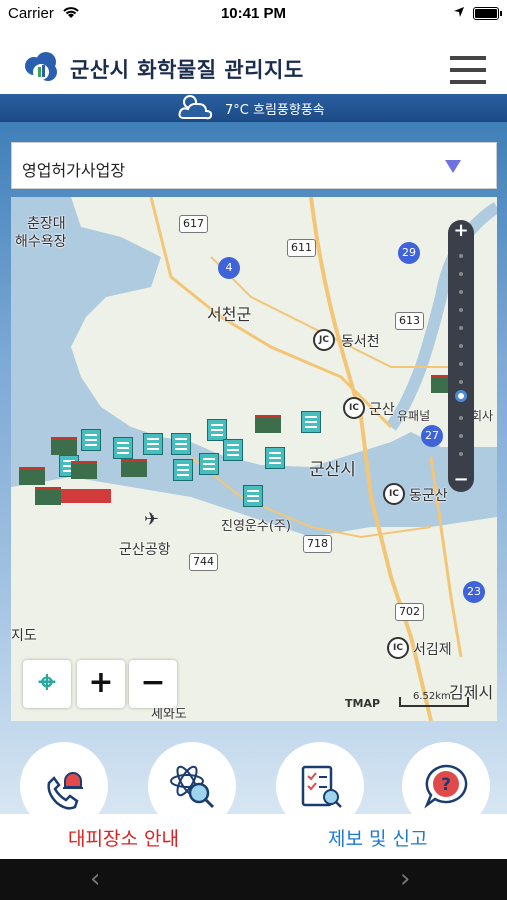 Image resolution: width=507 pixels, height=900 pixels. Describe the element at coordinates (482, 416) in the screenshot. I see `map-label-hoesa: 회사` at that location.